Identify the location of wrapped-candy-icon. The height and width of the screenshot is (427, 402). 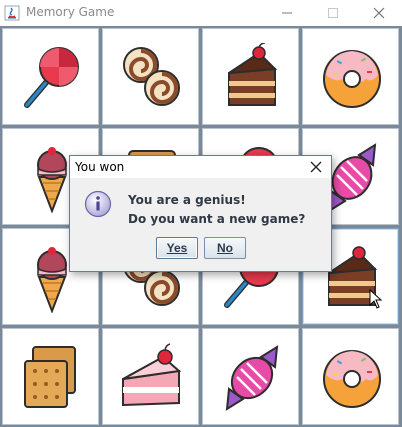
(252, 378).